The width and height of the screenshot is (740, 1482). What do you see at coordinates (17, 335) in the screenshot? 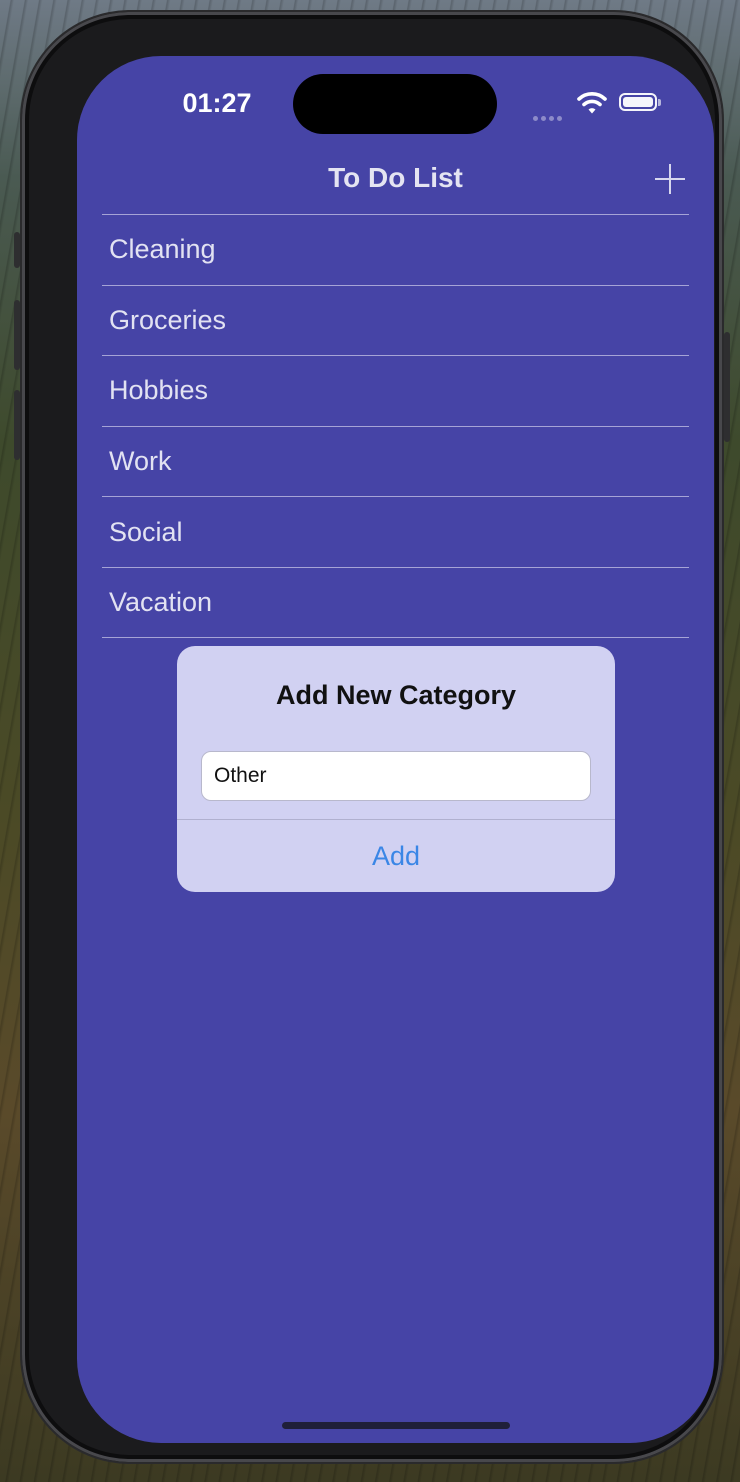
I see `volume-up-button` at bounding box center [17, 335].